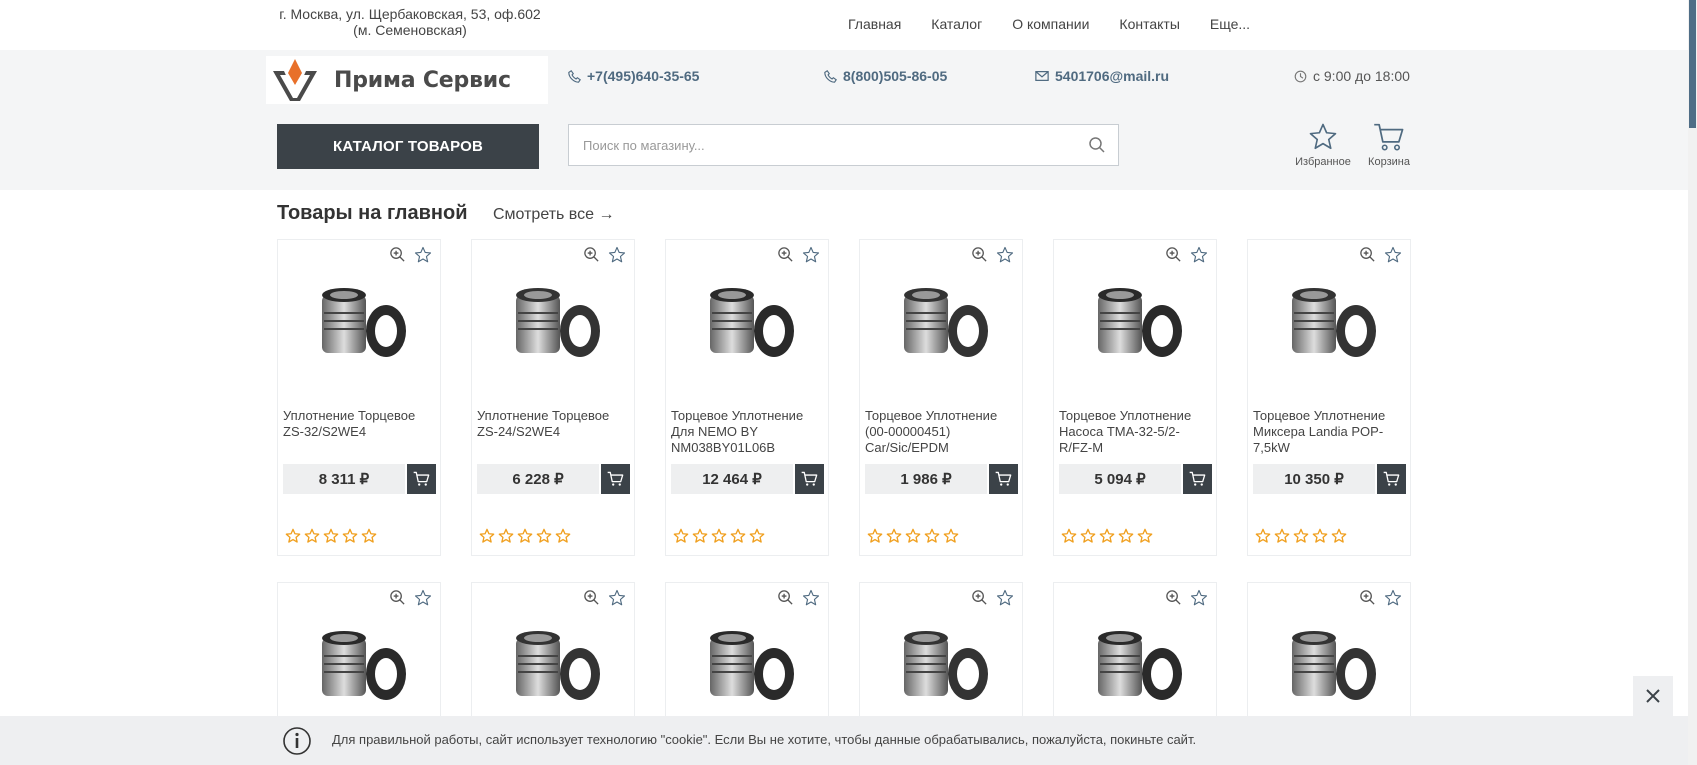 This screenshot has height=765, width=1697. What do you see at coordinates (1102, 76) in the screenshot?
I see `email-link: 5401706@mail.ru` at bounding box center [1102, 76].